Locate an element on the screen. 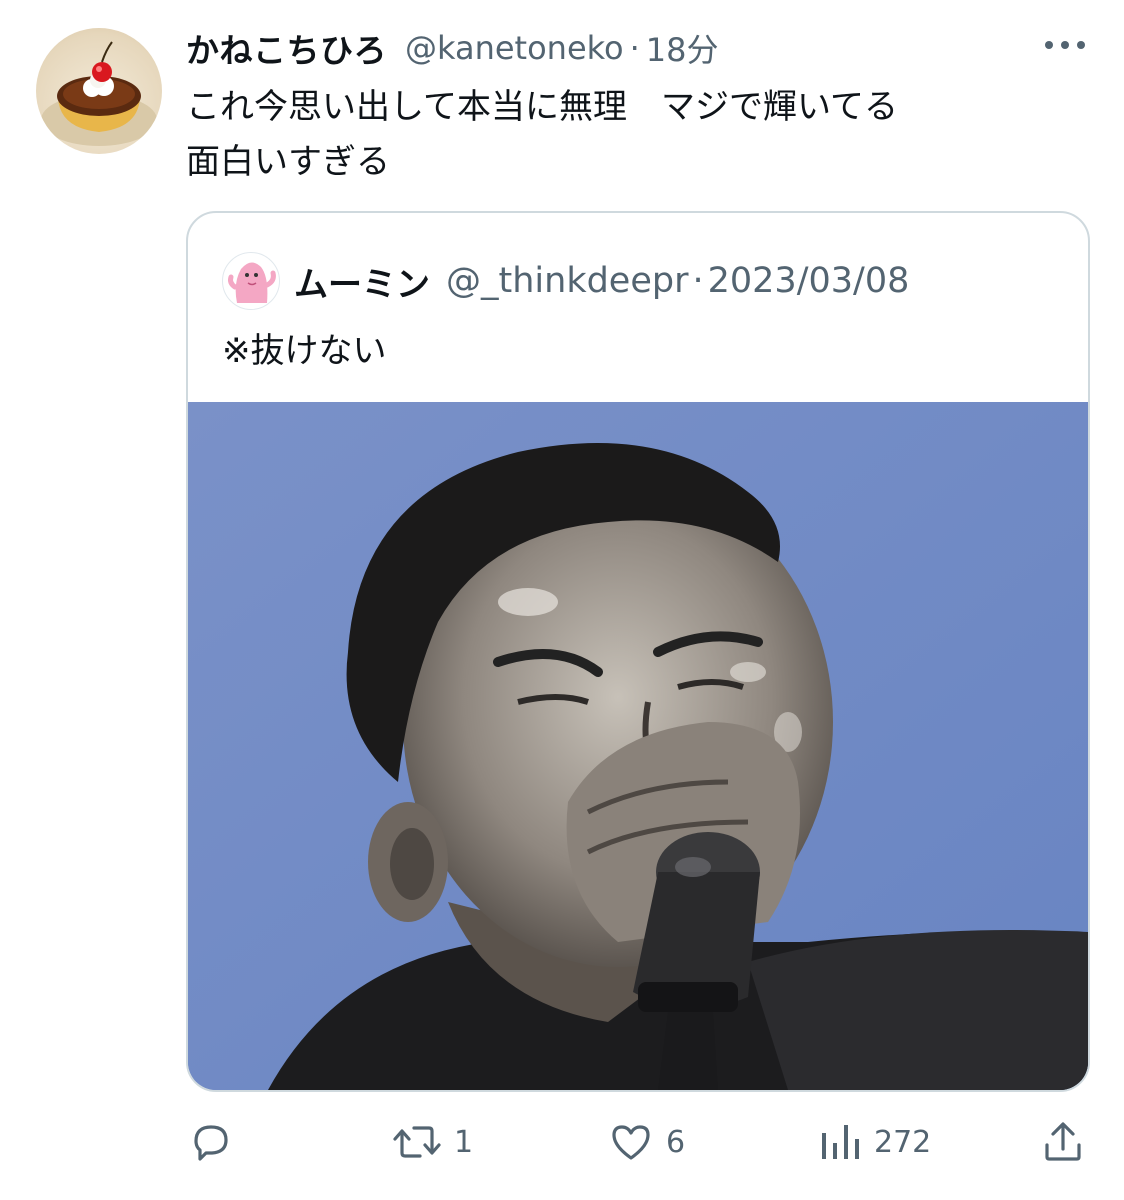 The image size is (1124, 1200). pink-character-avatar-icon is located at coordinates (252, 282).